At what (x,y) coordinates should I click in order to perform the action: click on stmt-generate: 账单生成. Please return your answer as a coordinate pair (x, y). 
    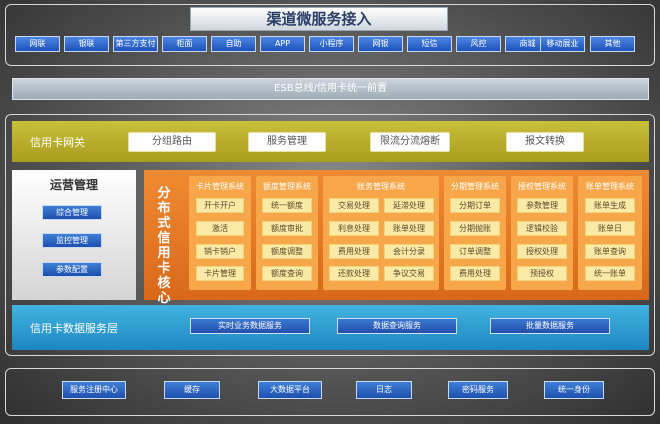
    Looking at the image, I should click on (610, 205).